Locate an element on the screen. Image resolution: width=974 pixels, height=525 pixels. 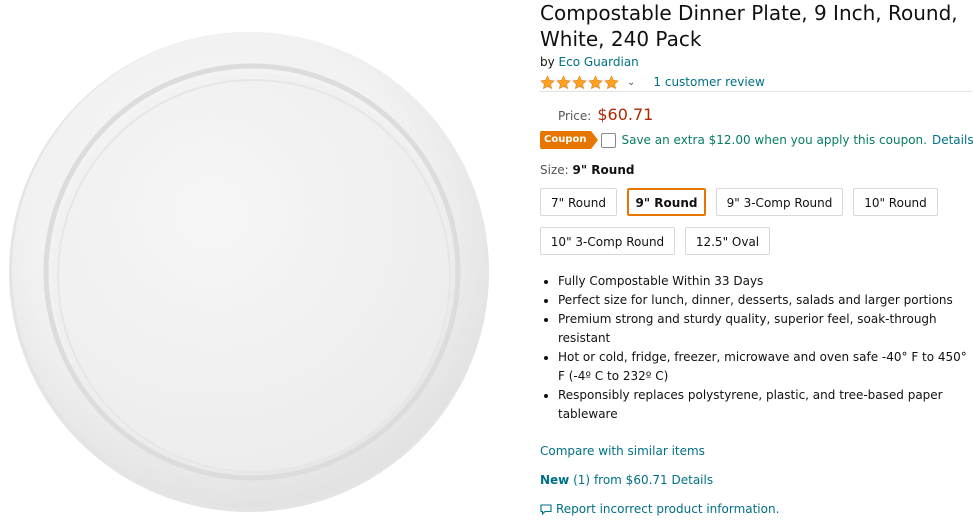
byline: by Eco Guardian is located at coordinates (589, 62).